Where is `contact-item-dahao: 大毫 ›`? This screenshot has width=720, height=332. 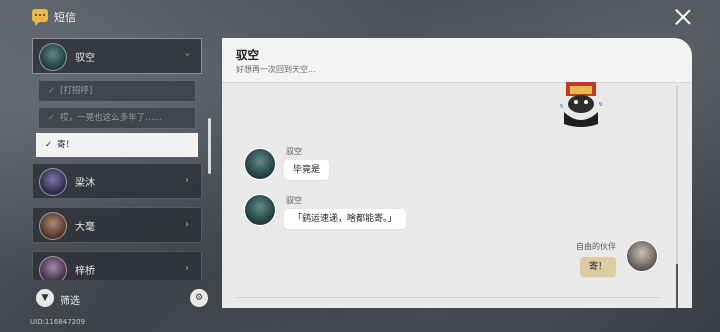 contact-item-dahao: 大毫 › is located at coordinates (117, 225).